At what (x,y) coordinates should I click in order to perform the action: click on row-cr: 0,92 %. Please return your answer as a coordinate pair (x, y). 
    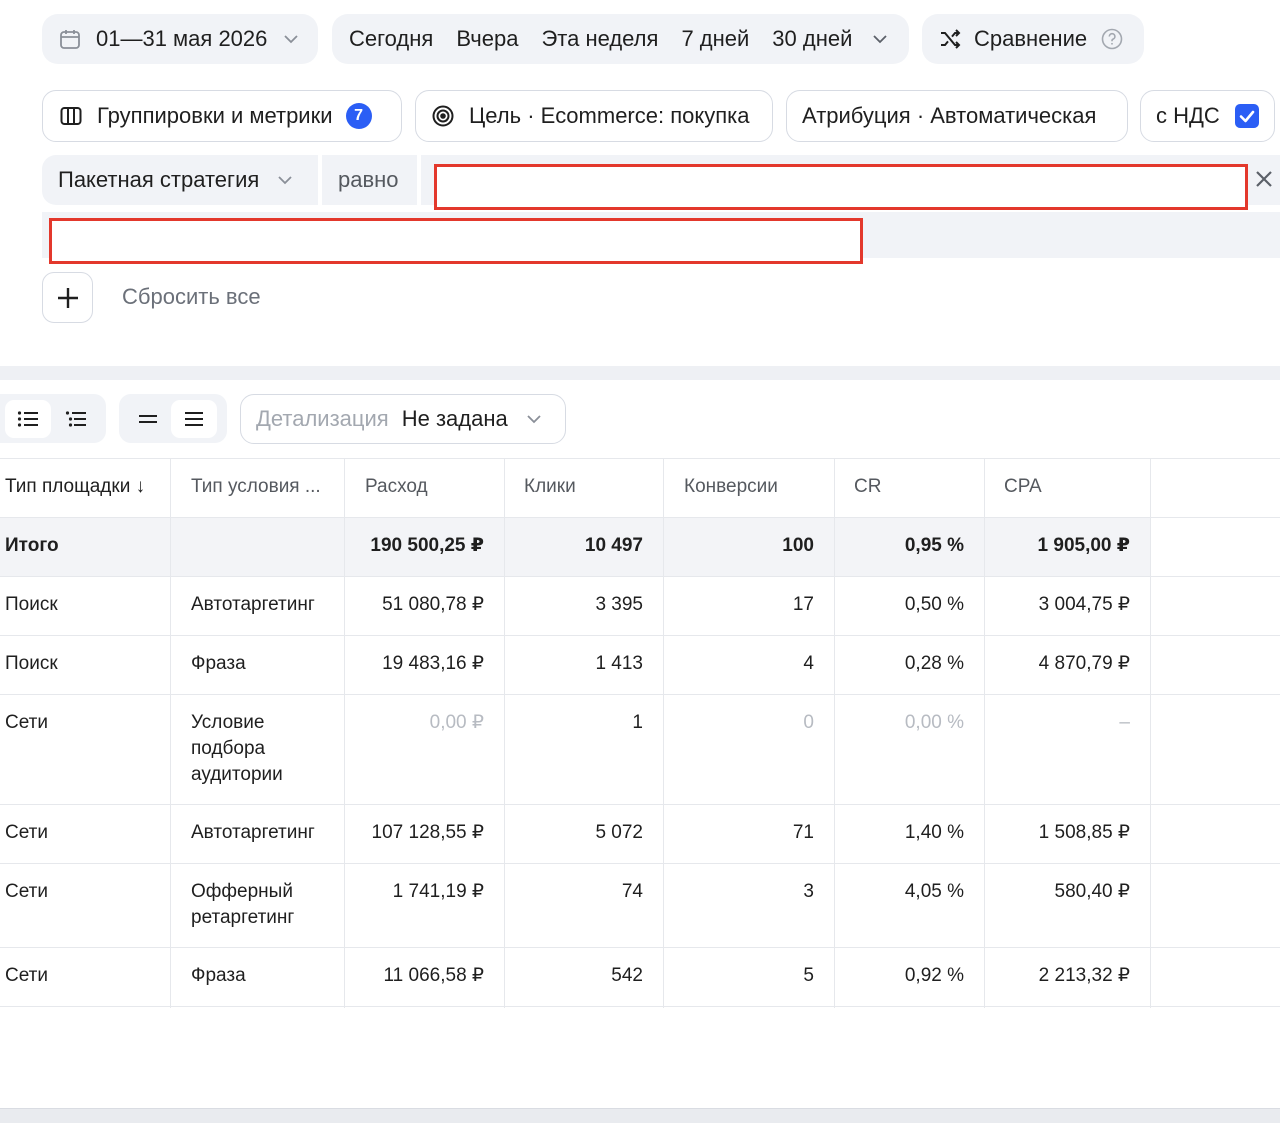
    Looking at the image, I should click on (934, 975).